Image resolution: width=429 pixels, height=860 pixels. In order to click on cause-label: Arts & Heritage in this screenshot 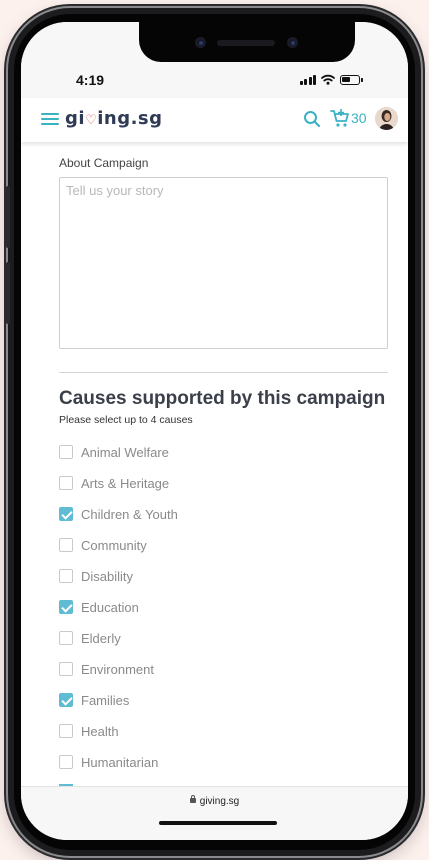, I will do `click(125, 483)`.